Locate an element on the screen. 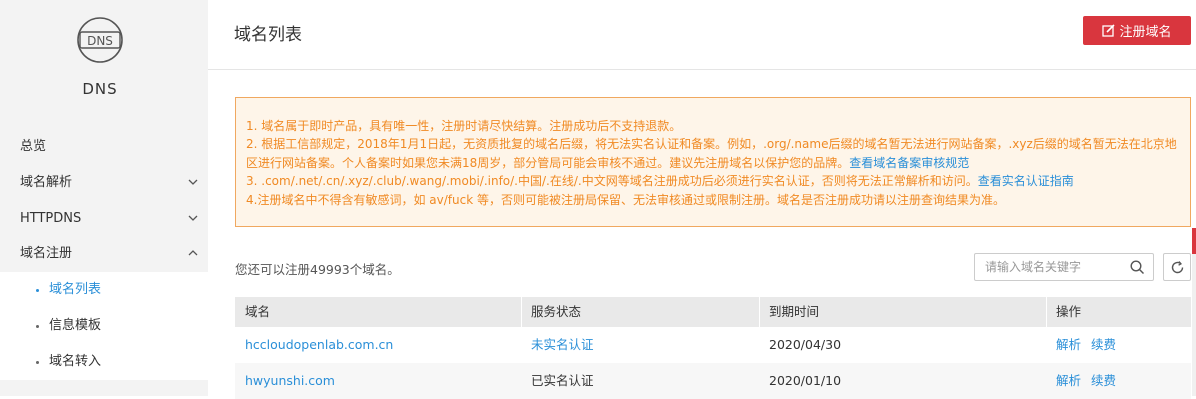  service-name: DNS is located at coordinates (100, 89).